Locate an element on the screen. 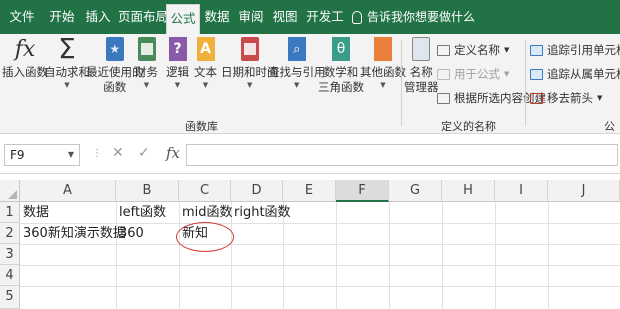 The width and height of the screenshot is (620, 309). column-header-e: E is located at coordinates (309, 191).